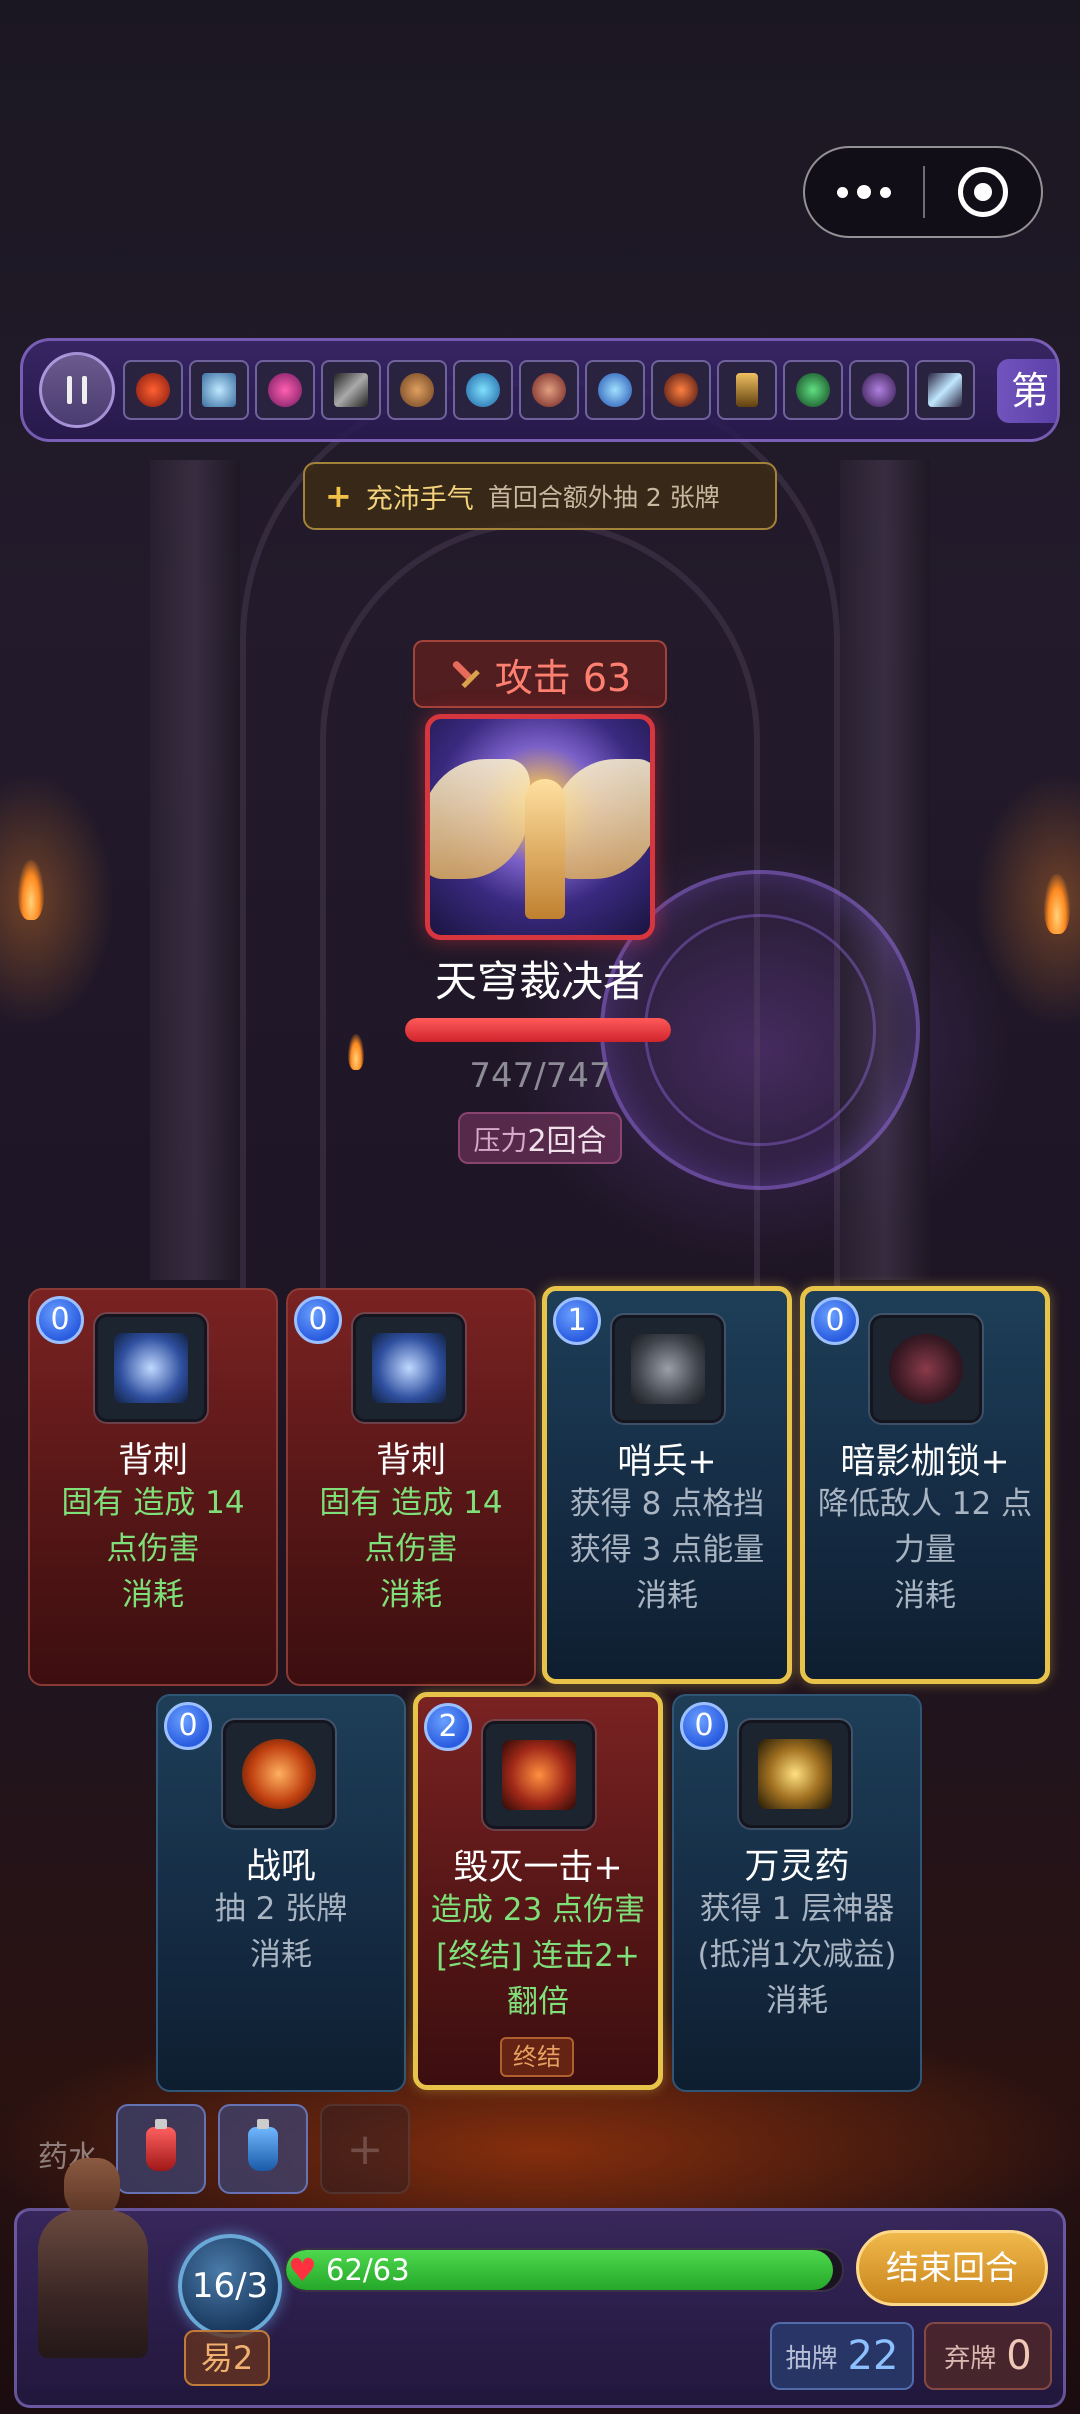  What do you see at coordinates (483, 390) in the screenshot?
I see `relic-blue-gear-icon` at bounding box center [483, 390].